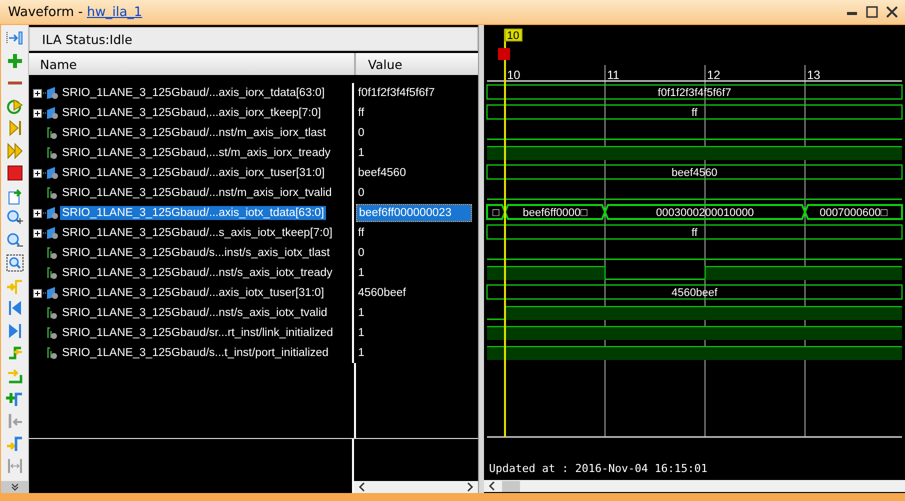 The width and height of the screenshot is (905, 501). Describe the element at coordinates (854, 213) in the screenshot. I see `bus-value: 0007000600□` at that location.